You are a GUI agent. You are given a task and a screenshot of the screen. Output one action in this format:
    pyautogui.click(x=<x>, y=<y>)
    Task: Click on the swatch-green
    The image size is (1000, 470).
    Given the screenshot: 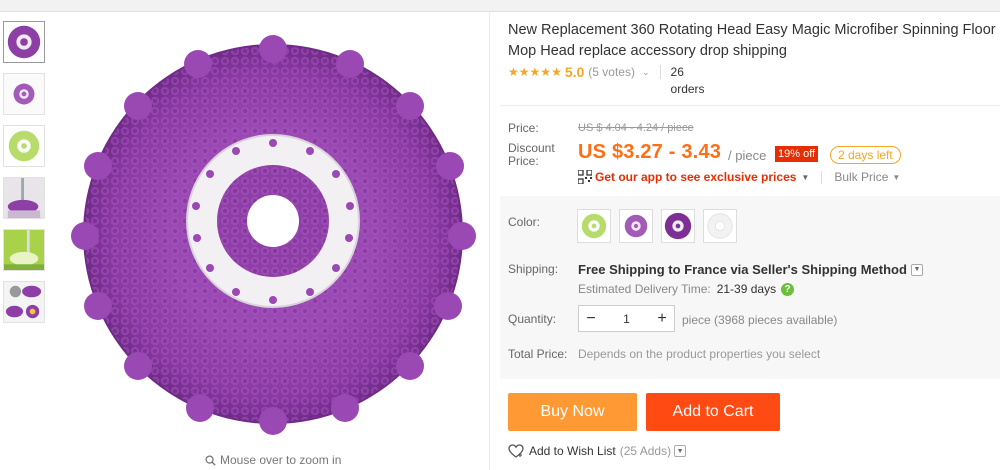 What is the action you would take?
    pyautogui.click(x=594, y=226)
    